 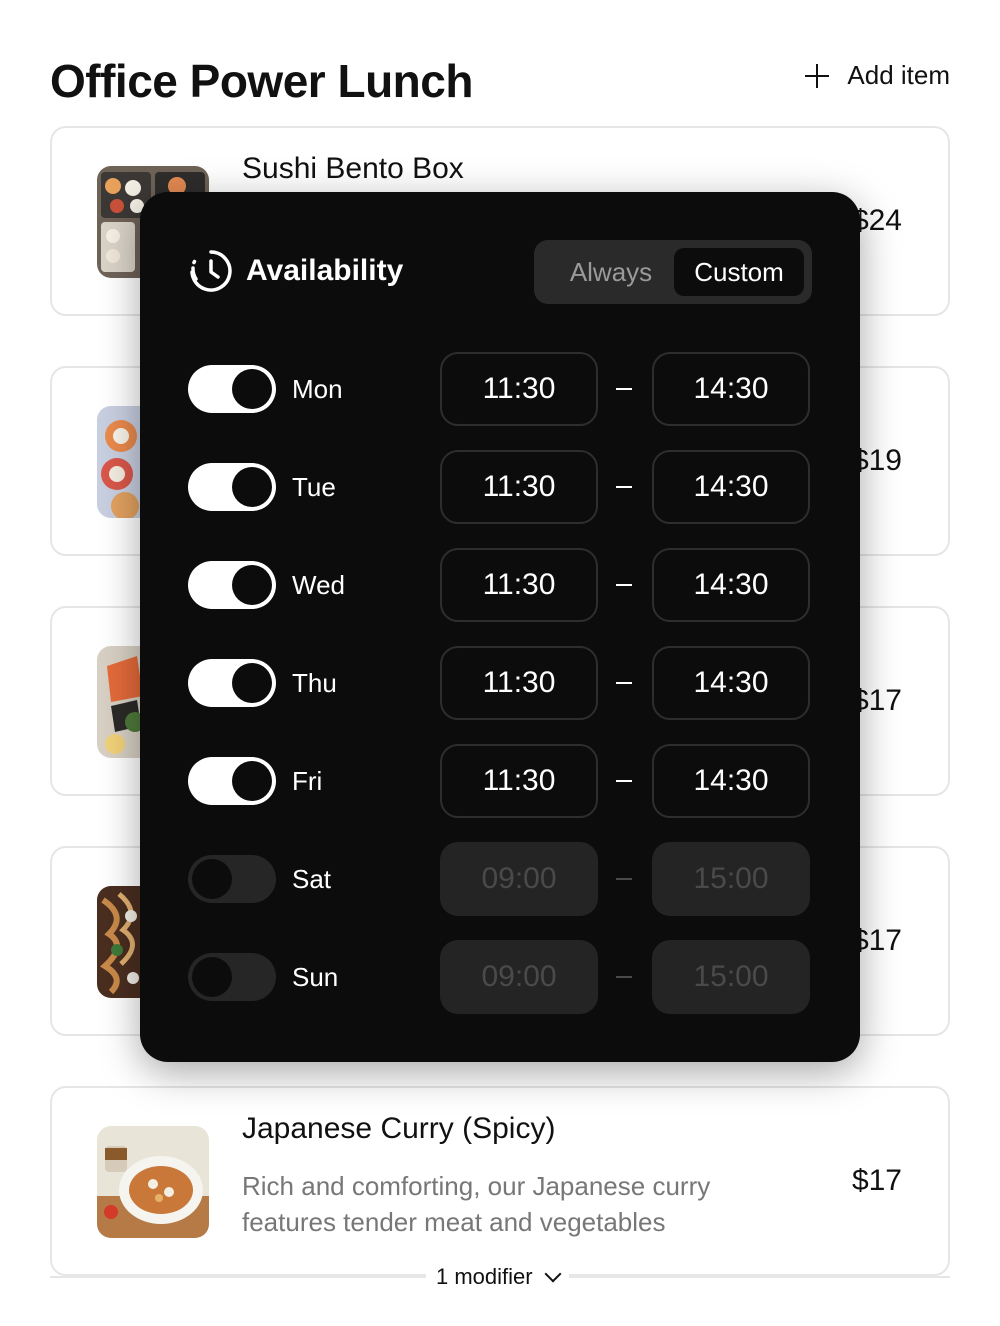 What do you see at coordinates (318, 585) in the screenshot?
I see `day-label: Wed` at bounding box center [318, 585].